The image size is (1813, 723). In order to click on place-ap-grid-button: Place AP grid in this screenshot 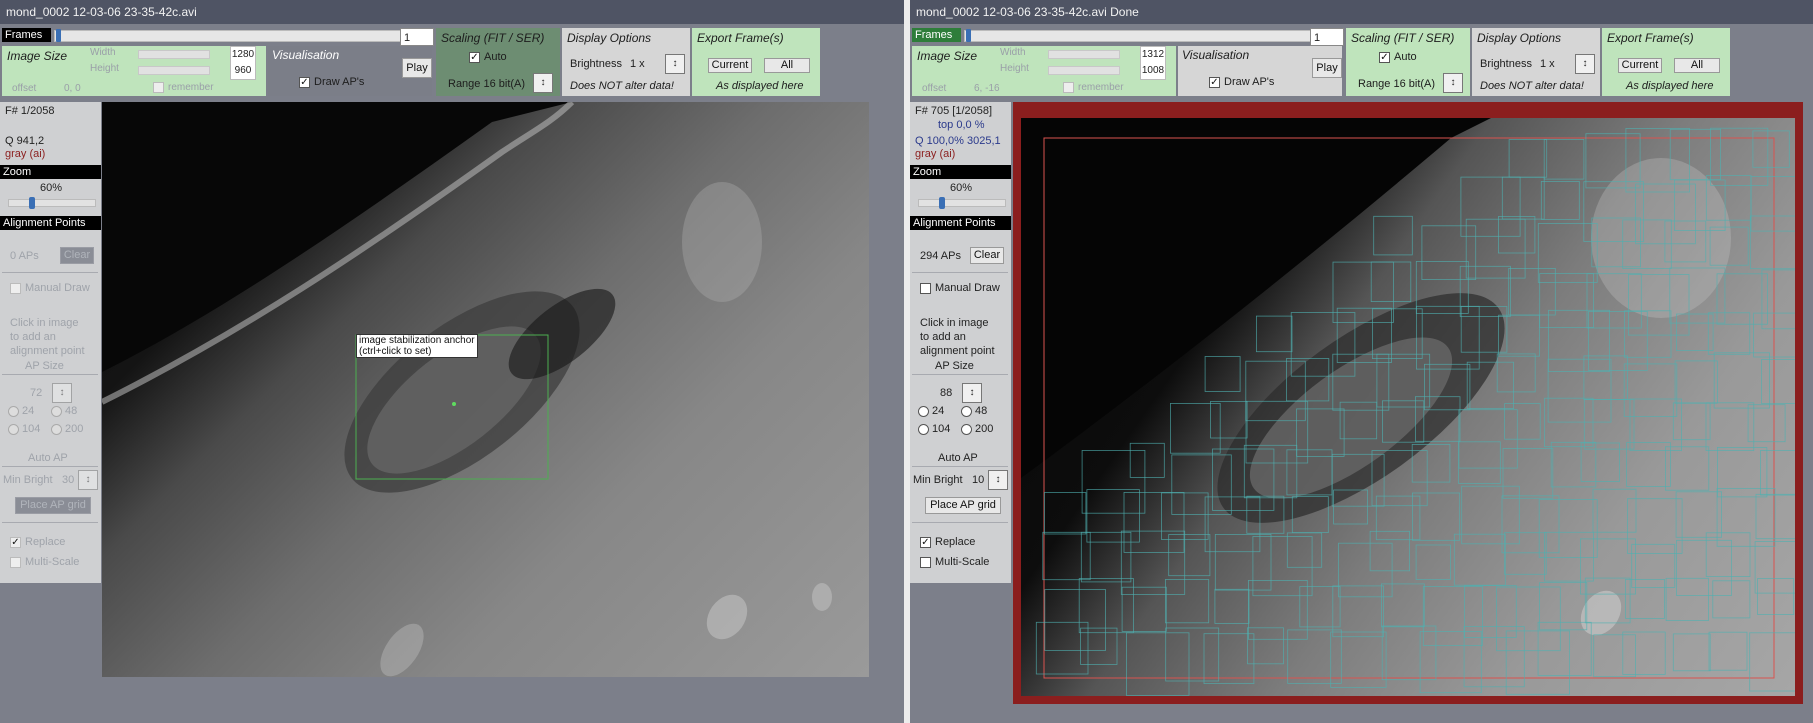, I will do `click(963, 505)`.